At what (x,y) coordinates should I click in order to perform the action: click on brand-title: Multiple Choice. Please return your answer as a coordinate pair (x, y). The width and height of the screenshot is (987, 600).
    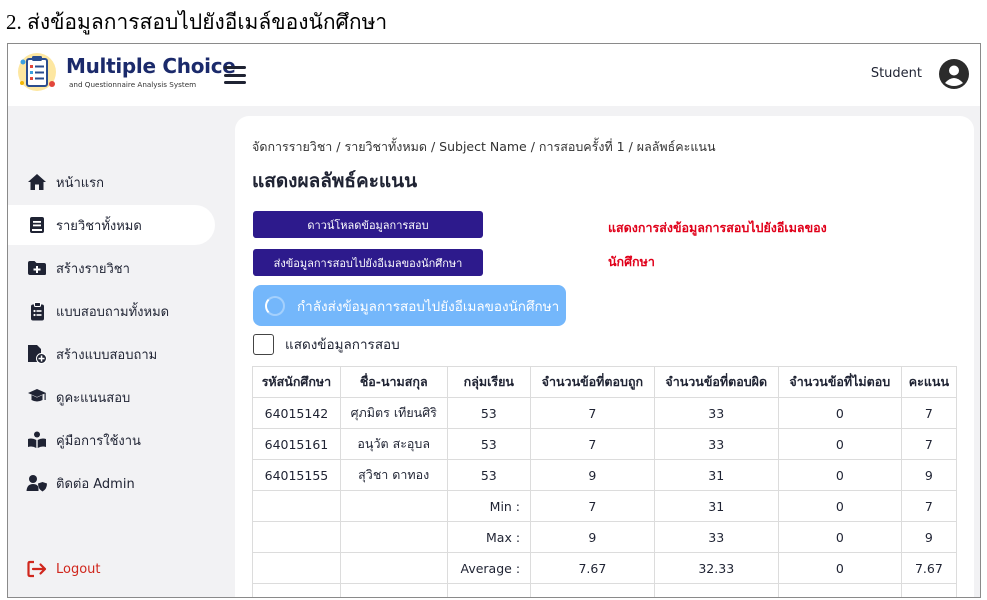
    Looking at the image, I should click on (151, 66).